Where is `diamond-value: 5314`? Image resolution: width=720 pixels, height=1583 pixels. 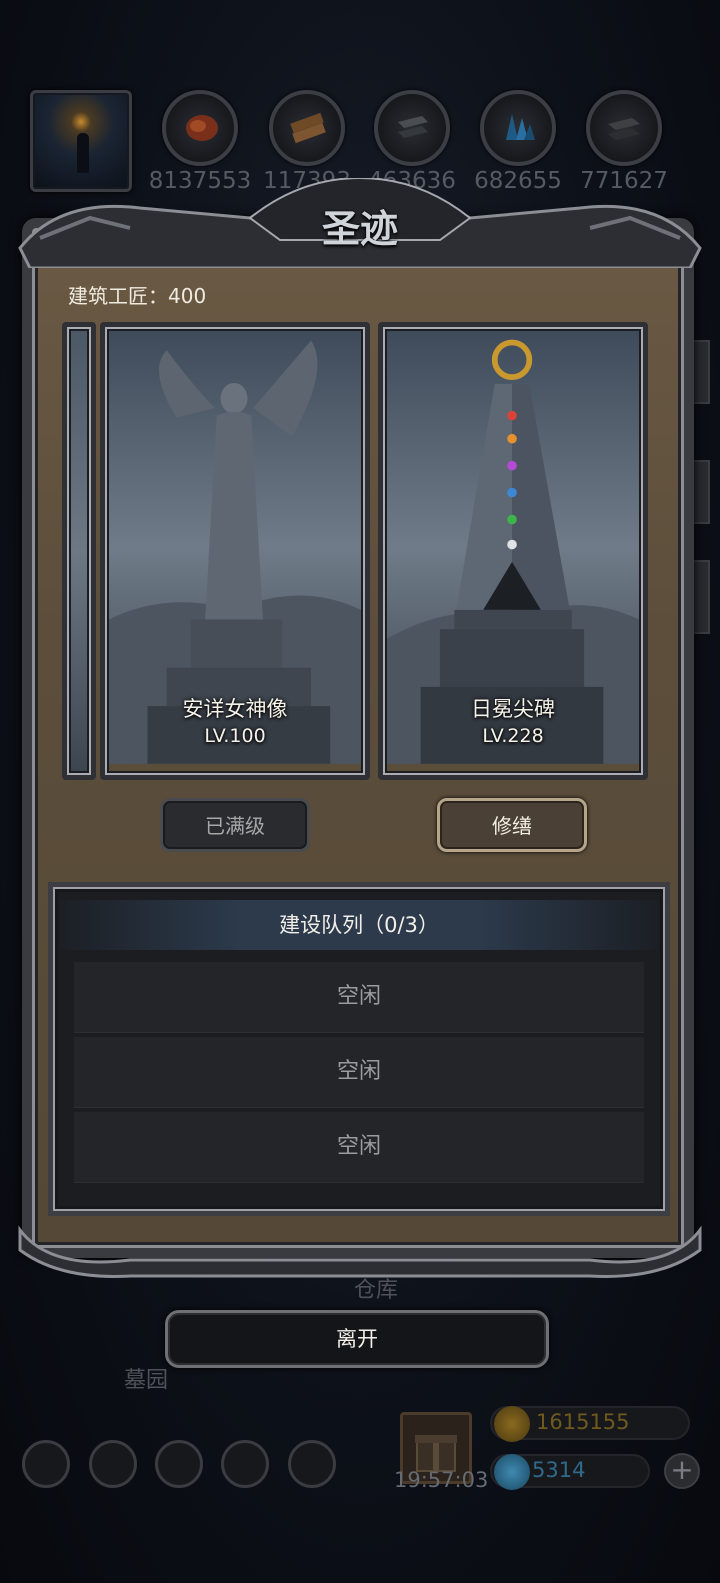 diamond-value: 5314 is located at coordinates (559, 1470).